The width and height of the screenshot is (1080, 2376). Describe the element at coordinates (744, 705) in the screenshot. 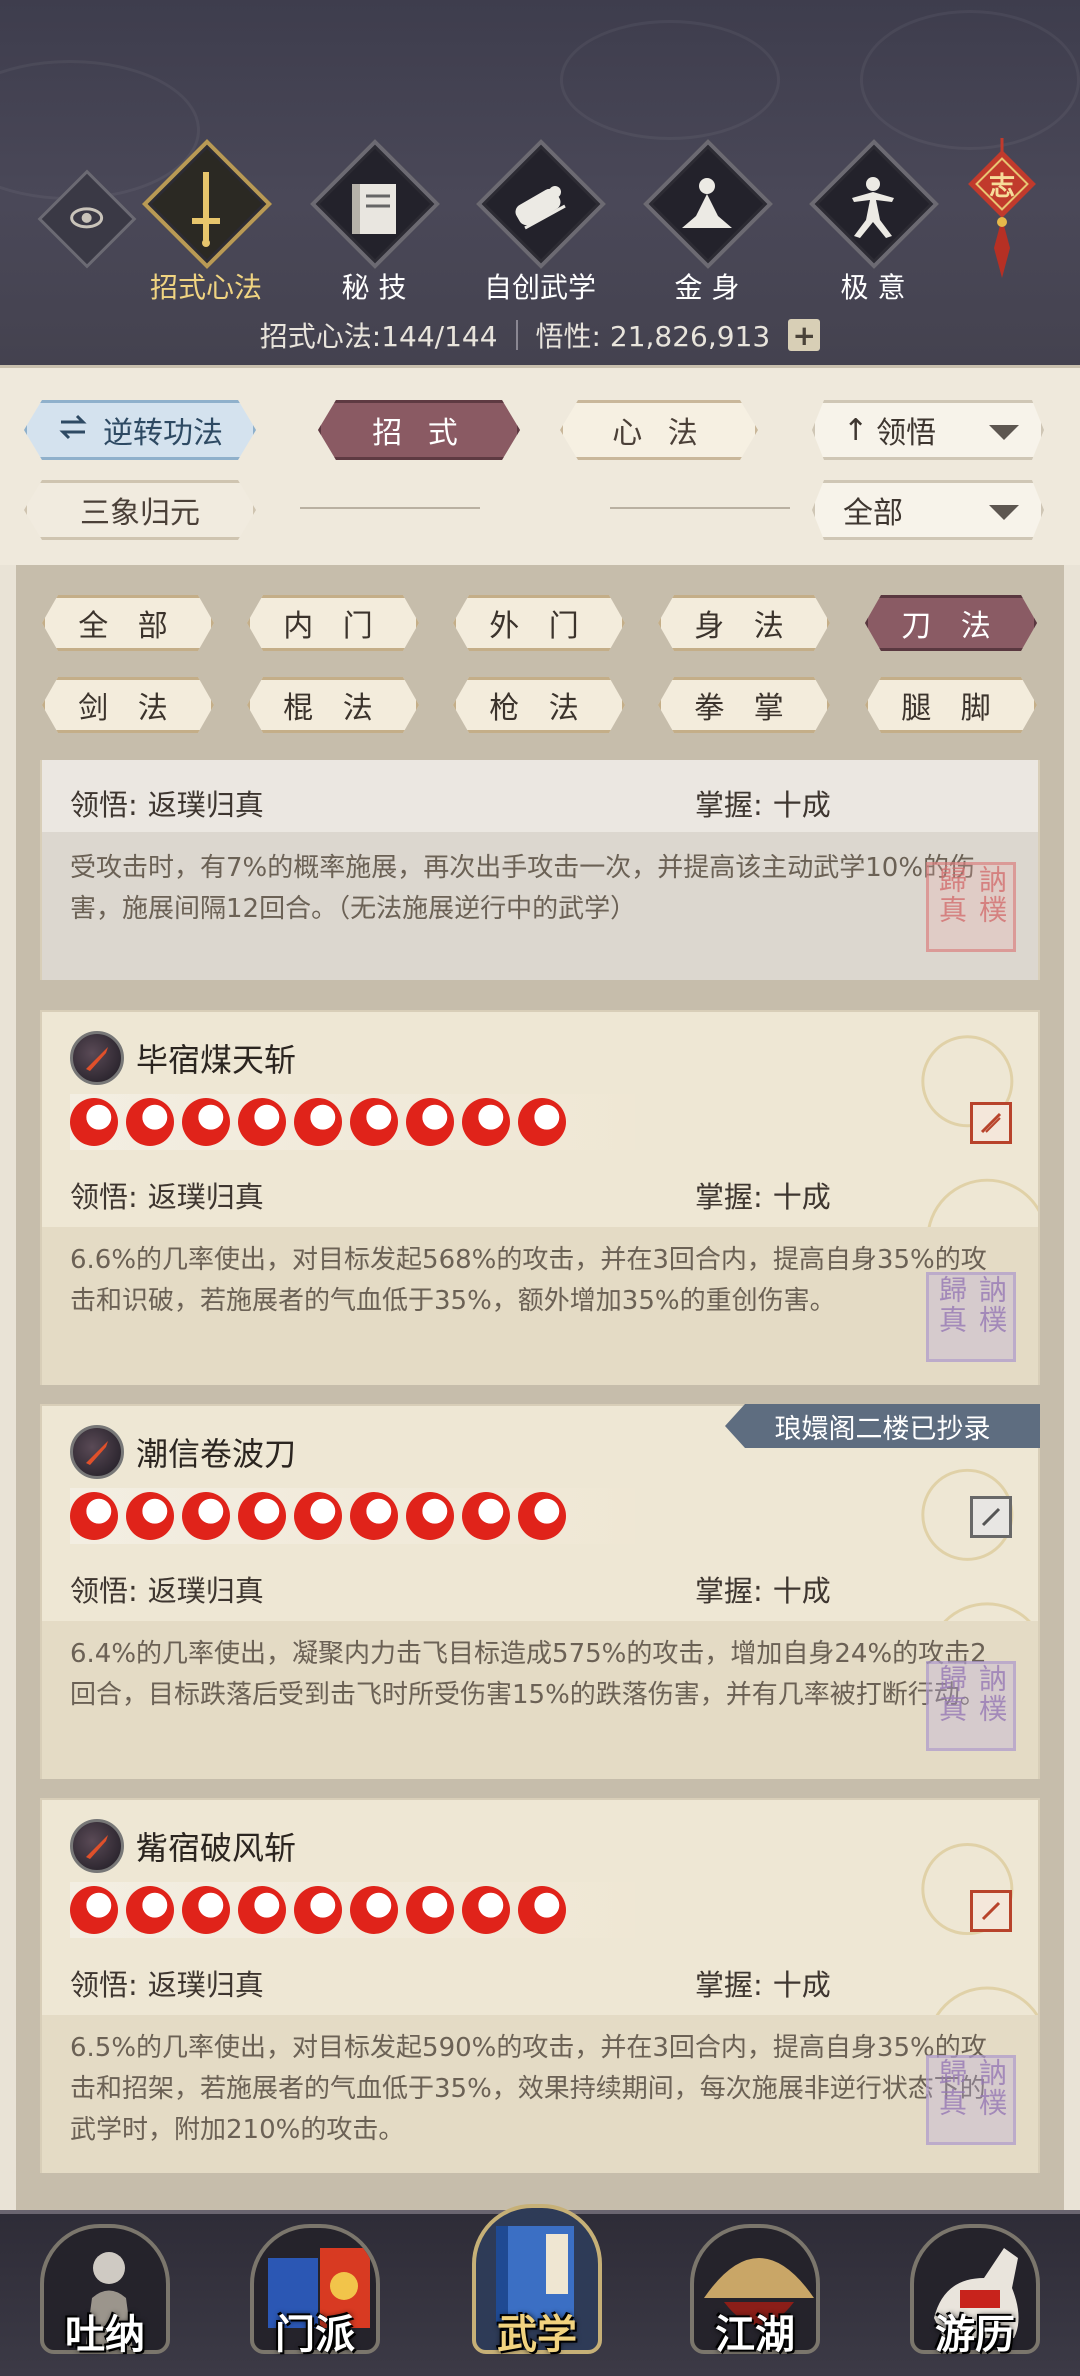

I see `category-tab: 拳 掌` at that location.